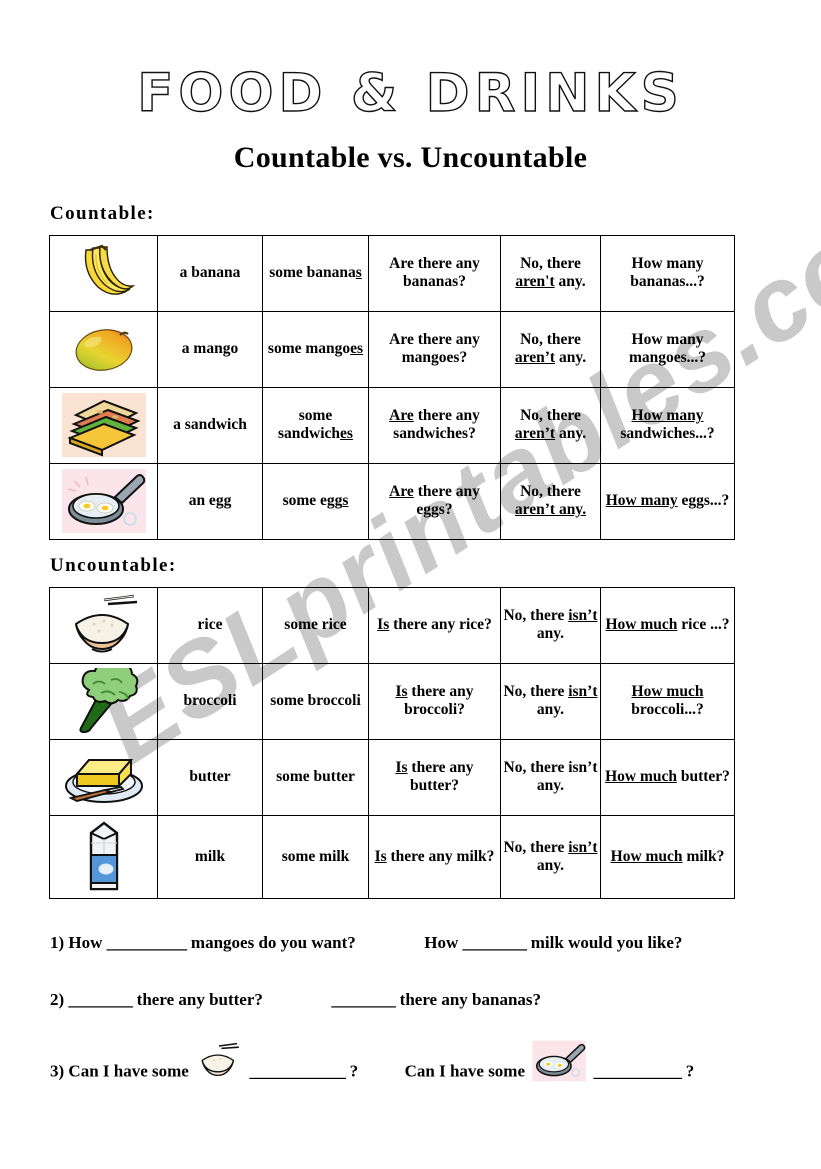  I want to click on bananas-image, so click(103, 273).